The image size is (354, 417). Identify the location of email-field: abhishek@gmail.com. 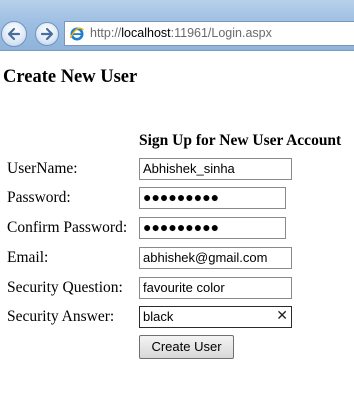
(215, 258).